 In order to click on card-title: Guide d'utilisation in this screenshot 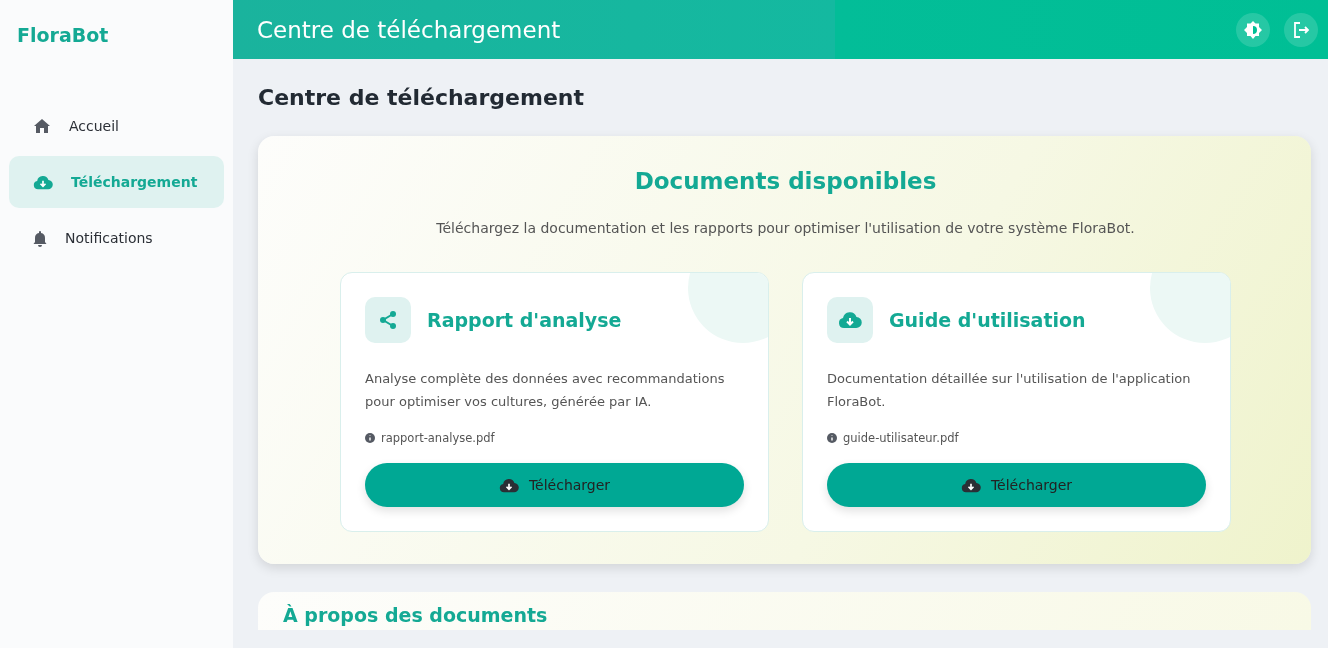, I will do `click(987, 320)`.